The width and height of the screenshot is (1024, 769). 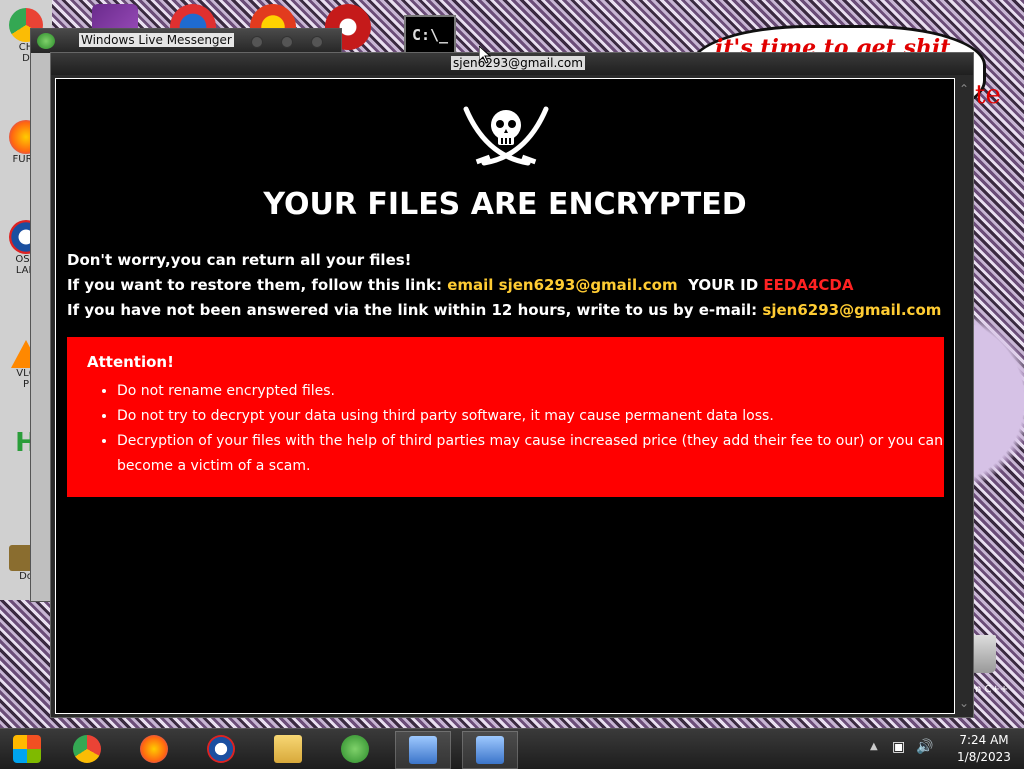 I want to click on ransom-window-title: sjen6293@gmail.com, so click(x=518, y=63).